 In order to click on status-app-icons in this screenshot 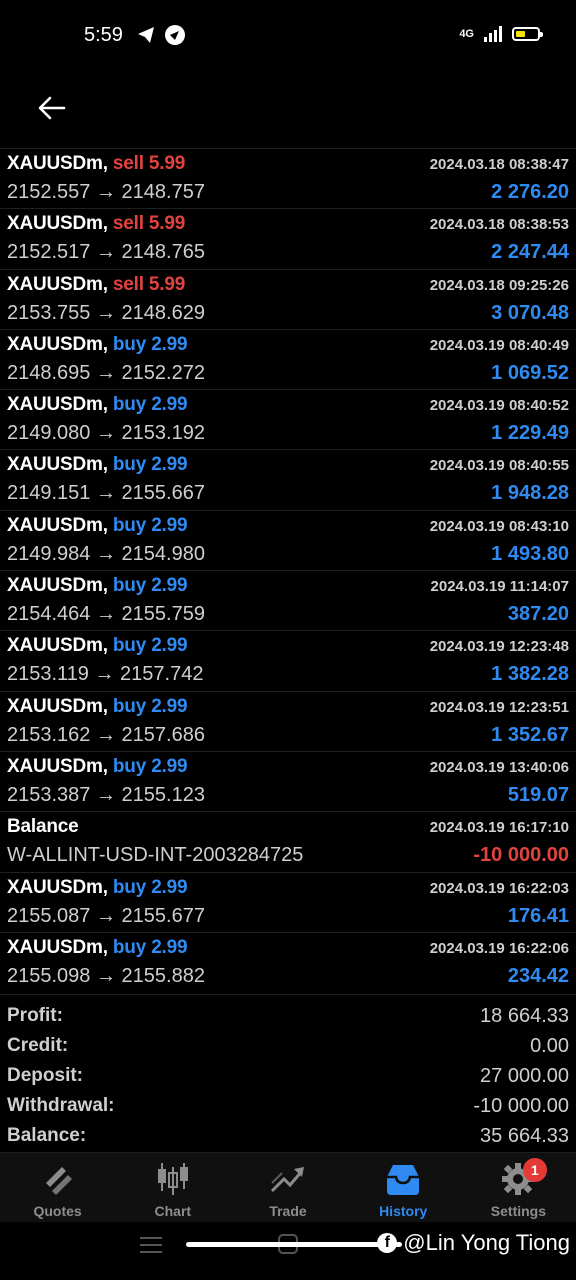, I will do `click(161, 35)`.